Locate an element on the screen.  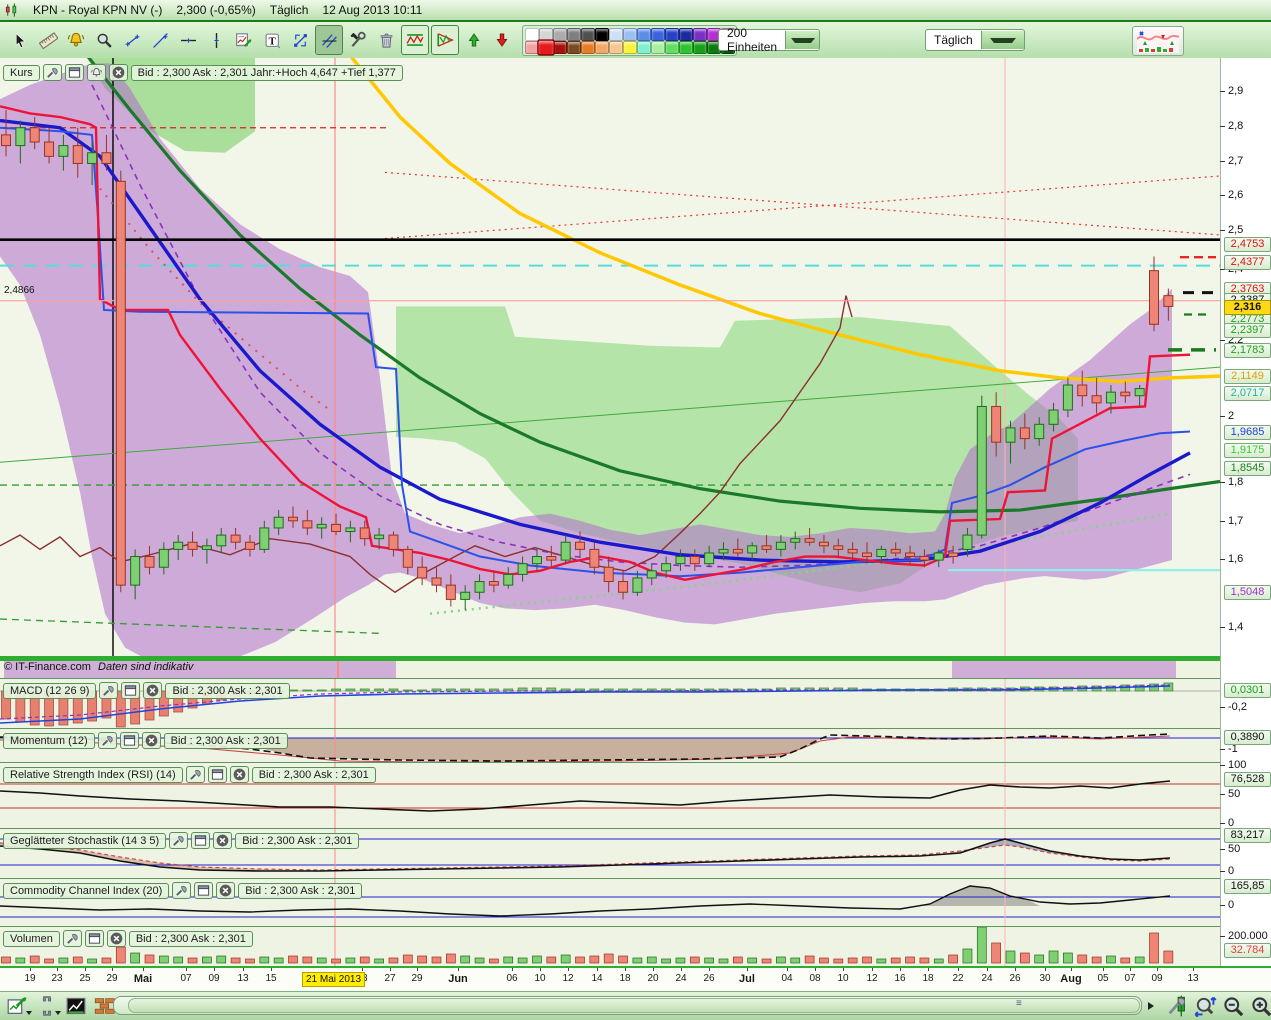
units-dropdown-value: 200 Einheiten is located at coordinates (752, 40).